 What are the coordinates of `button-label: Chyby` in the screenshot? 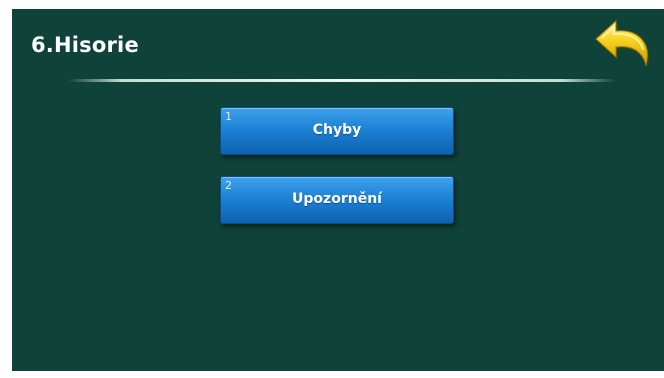 It's located at (337, 130).